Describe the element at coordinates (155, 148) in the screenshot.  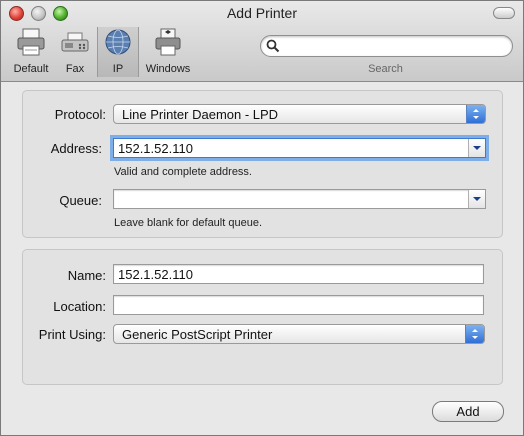
I see `address-value: 152.1.52.110` at that location.